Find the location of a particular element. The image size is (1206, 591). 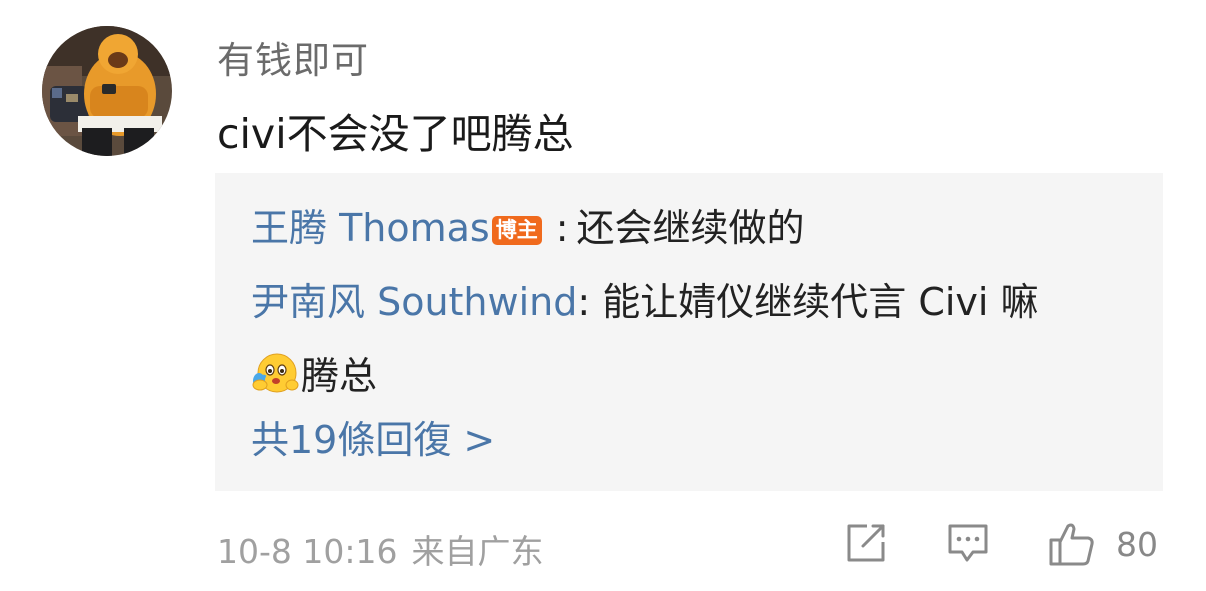

reply-author: 王腾 Thomas is located at coordinates (370, 228).